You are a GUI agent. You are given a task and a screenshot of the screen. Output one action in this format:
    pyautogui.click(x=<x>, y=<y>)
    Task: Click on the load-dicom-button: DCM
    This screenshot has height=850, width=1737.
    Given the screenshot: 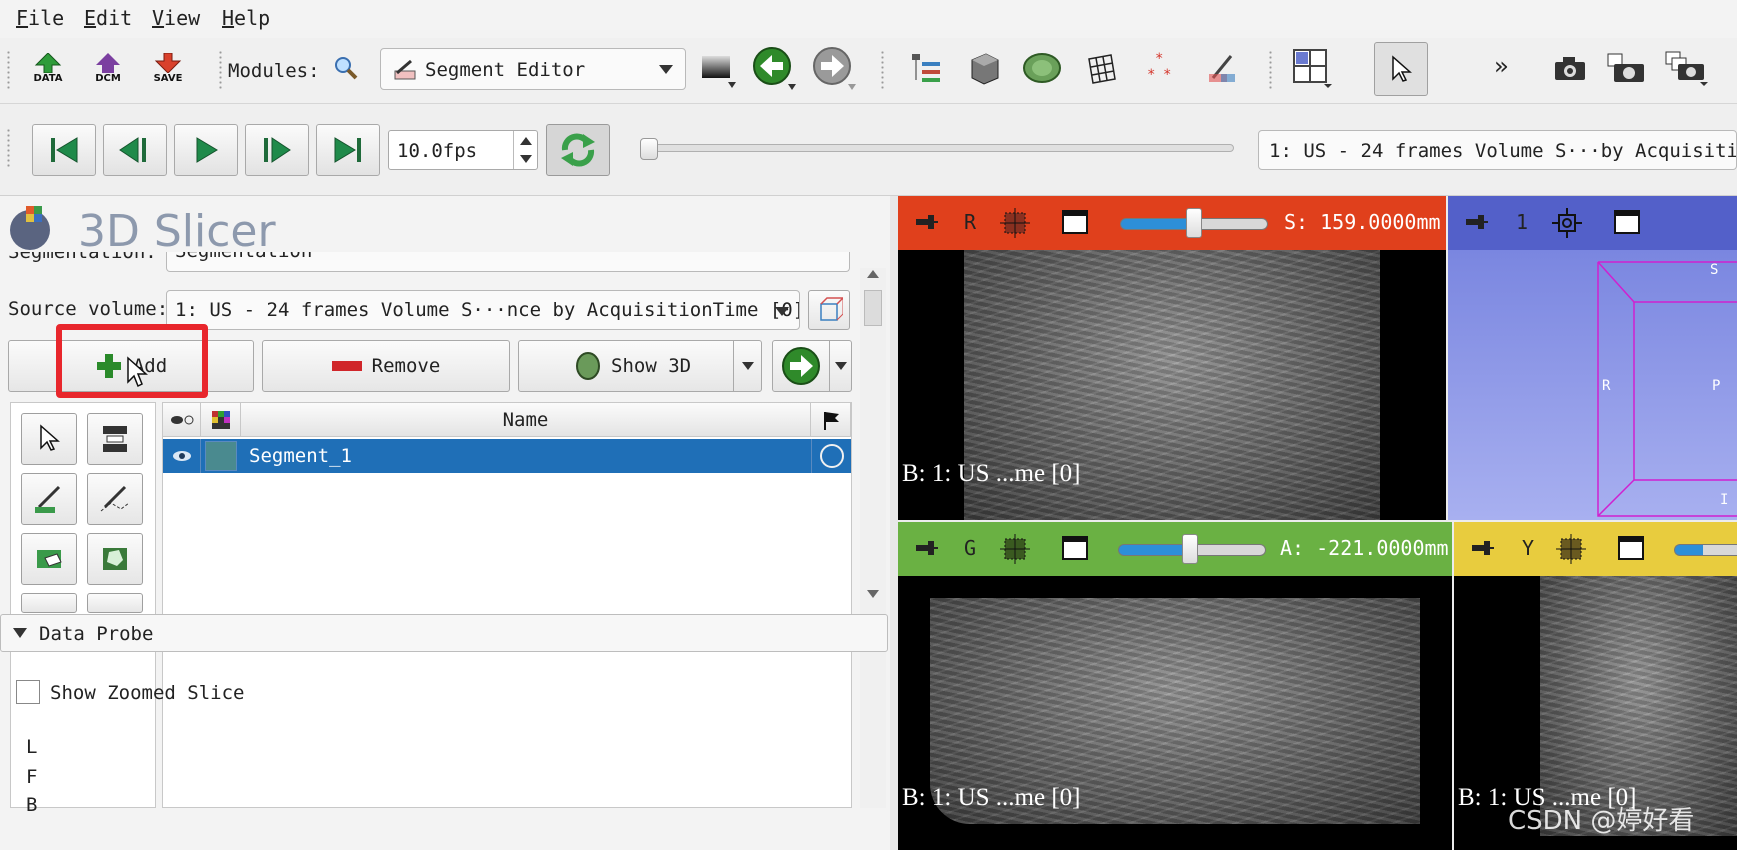 What is the action you would take?
    pyautogui.click(x=108, y=68)
    